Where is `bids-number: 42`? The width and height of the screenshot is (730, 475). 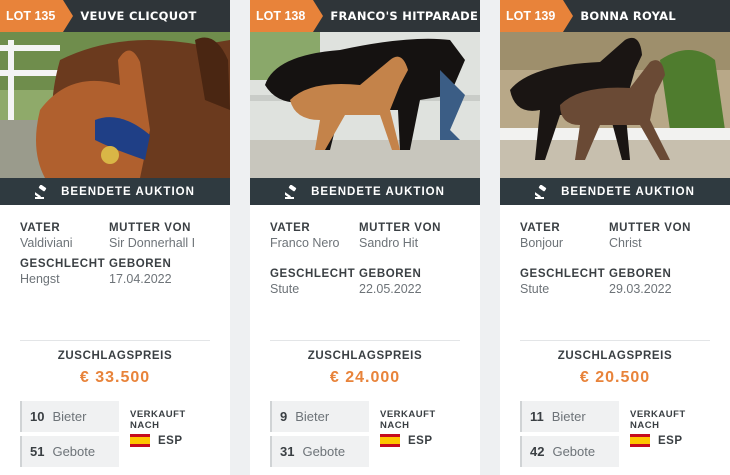 bids-number: 42 is located at coordinates (537, 451).